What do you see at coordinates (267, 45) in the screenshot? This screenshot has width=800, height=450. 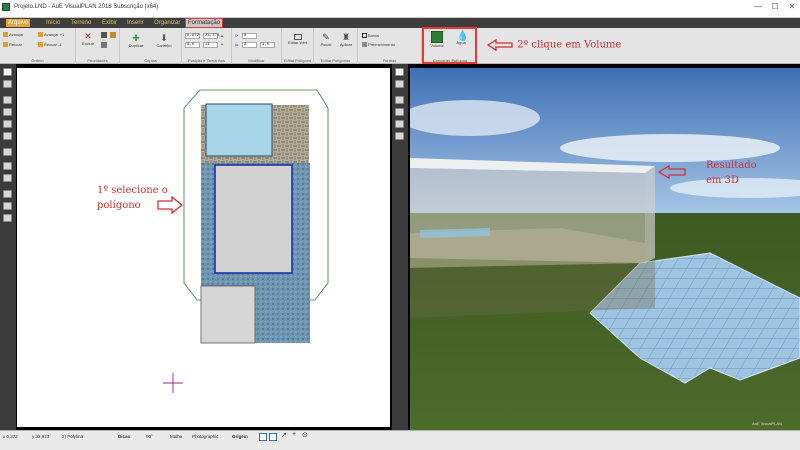 I see `factor-field: 1,0` at bounding box center [267, 45].